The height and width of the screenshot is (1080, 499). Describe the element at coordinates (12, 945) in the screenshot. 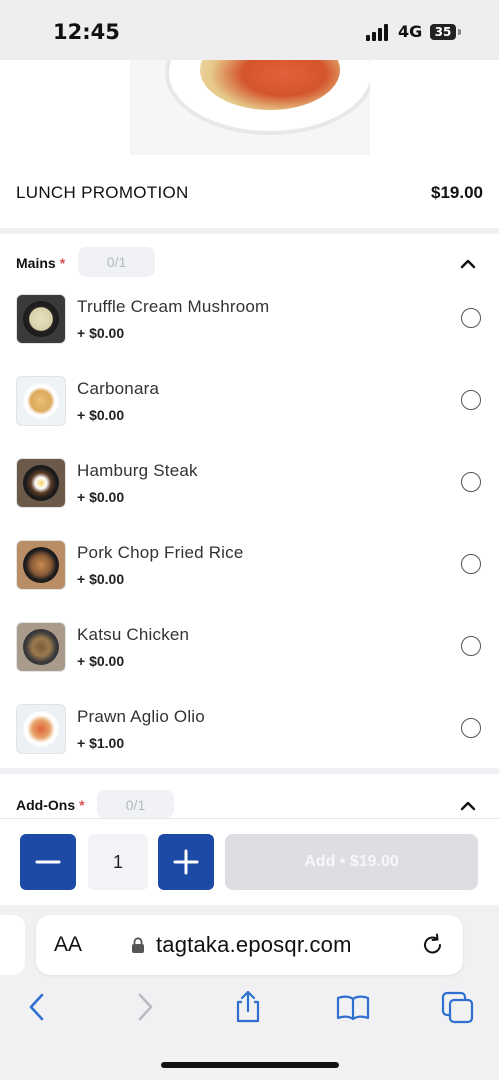

I see `previous-tab-peek` at that location.